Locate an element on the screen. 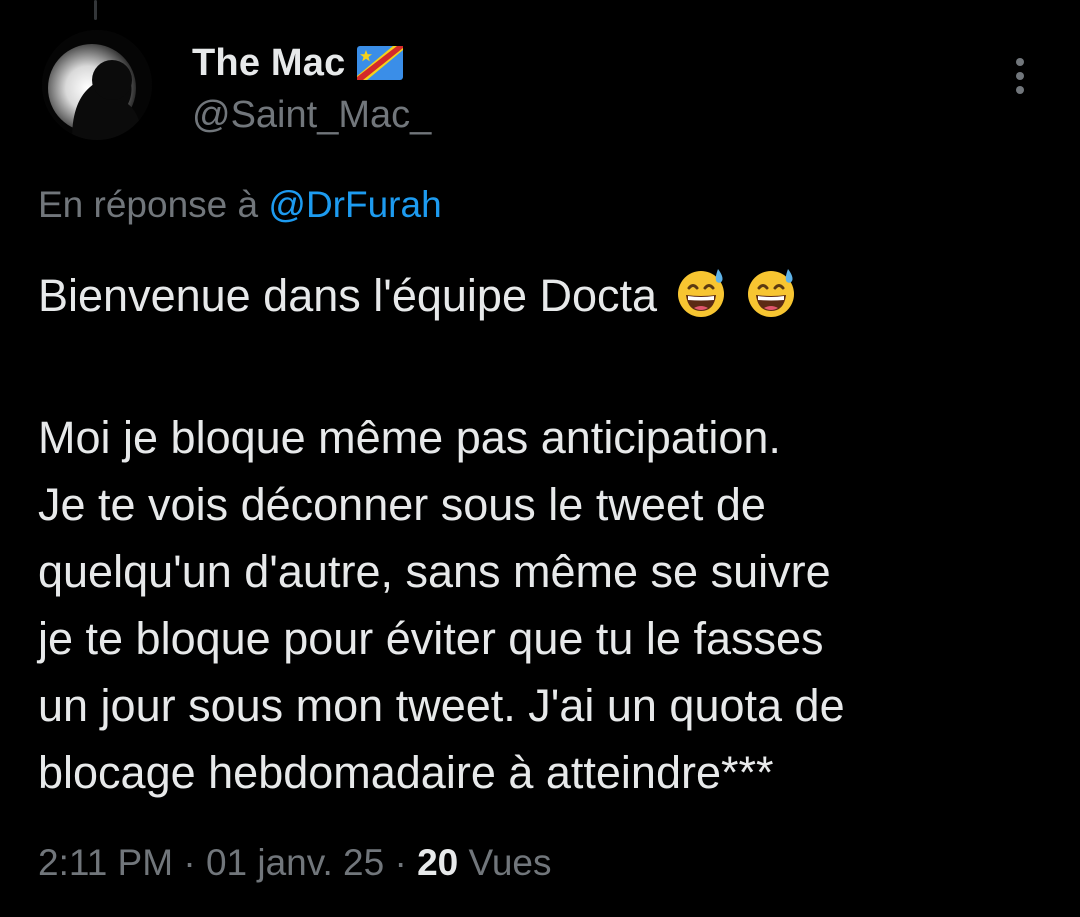  views-count: 20 is located at coordinates (437, 862).